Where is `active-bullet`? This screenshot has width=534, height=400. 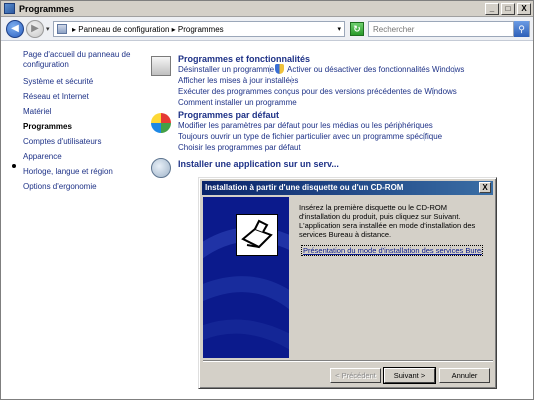
active-bullet is located at coordinates (14, 166).